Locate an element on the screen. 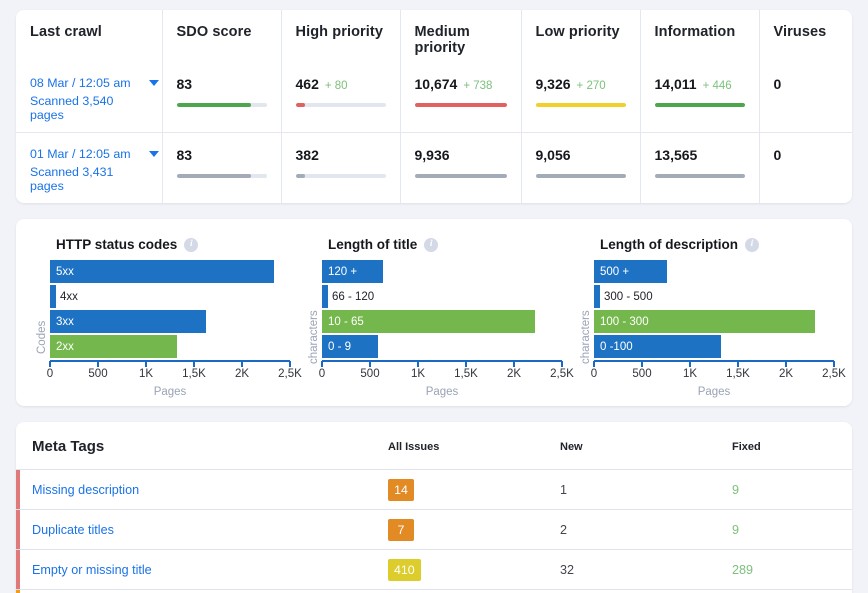 The image size is (868, 593). column-header-high-priority: High priority is located at coordinates (341, 36).